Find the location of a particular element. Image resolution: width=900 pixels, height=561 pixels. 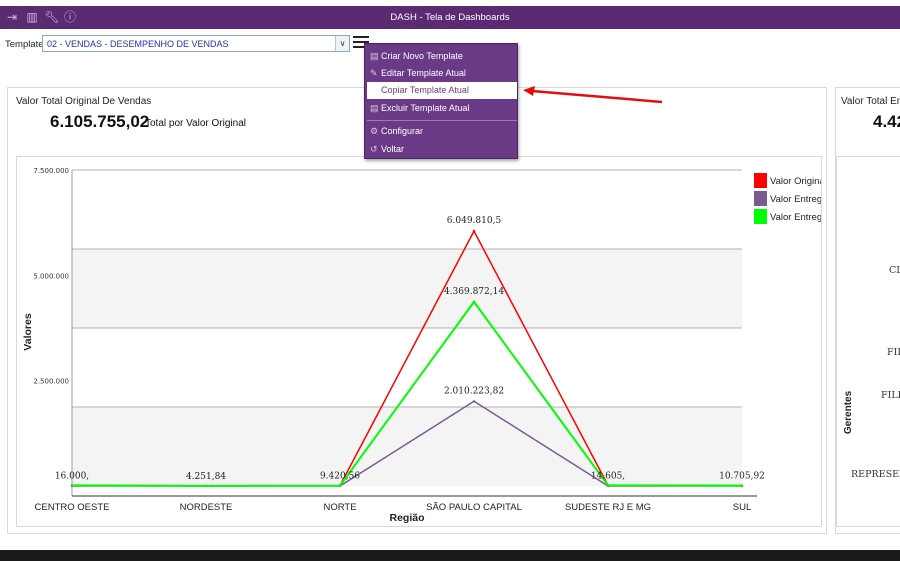

x-tick-label: CENTRO OESTE is located at coordinates (72, 507).